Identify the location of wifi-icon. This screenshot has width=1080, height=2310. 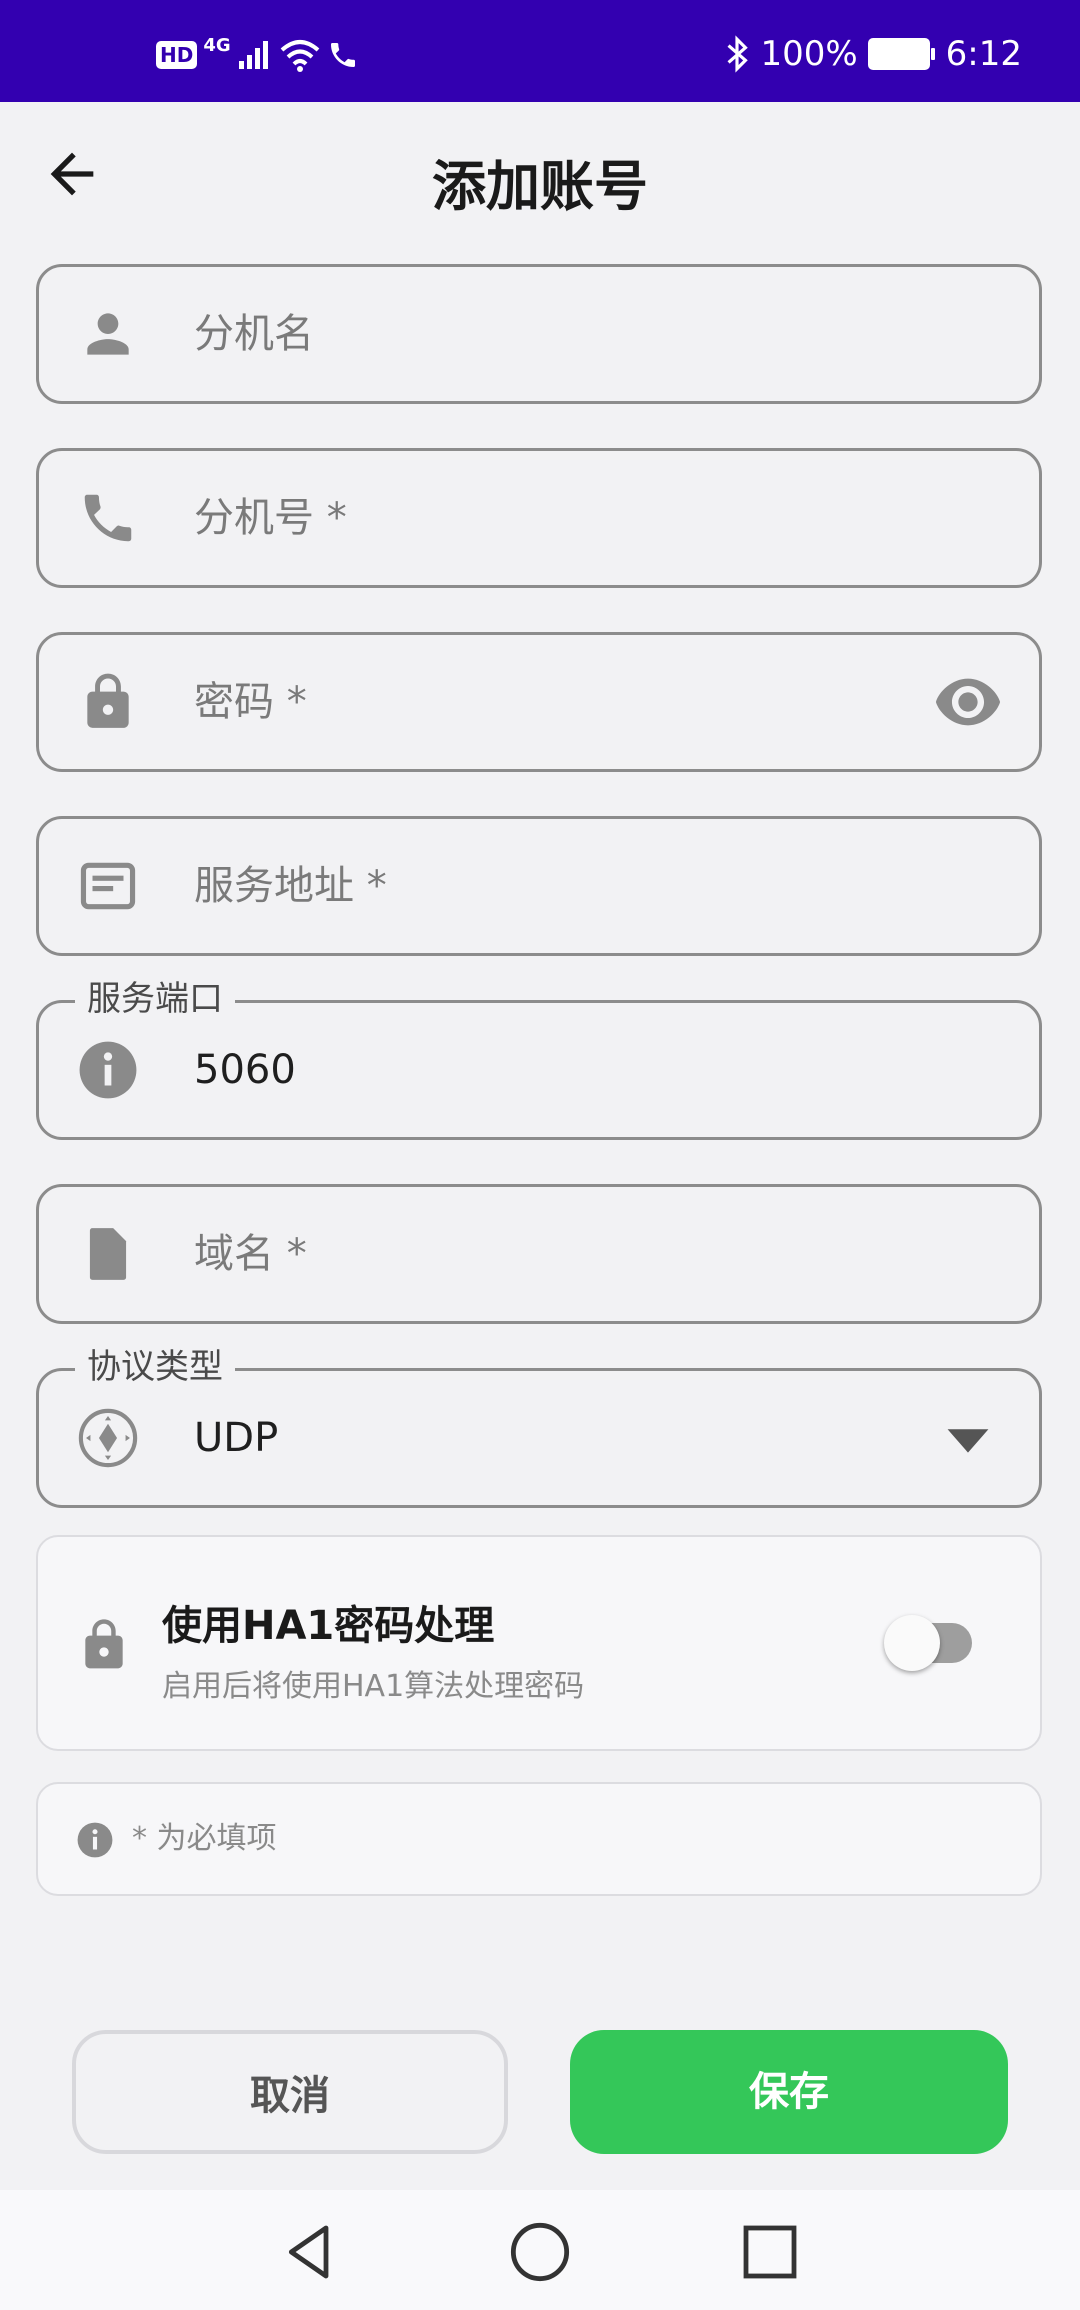
(299, 56).